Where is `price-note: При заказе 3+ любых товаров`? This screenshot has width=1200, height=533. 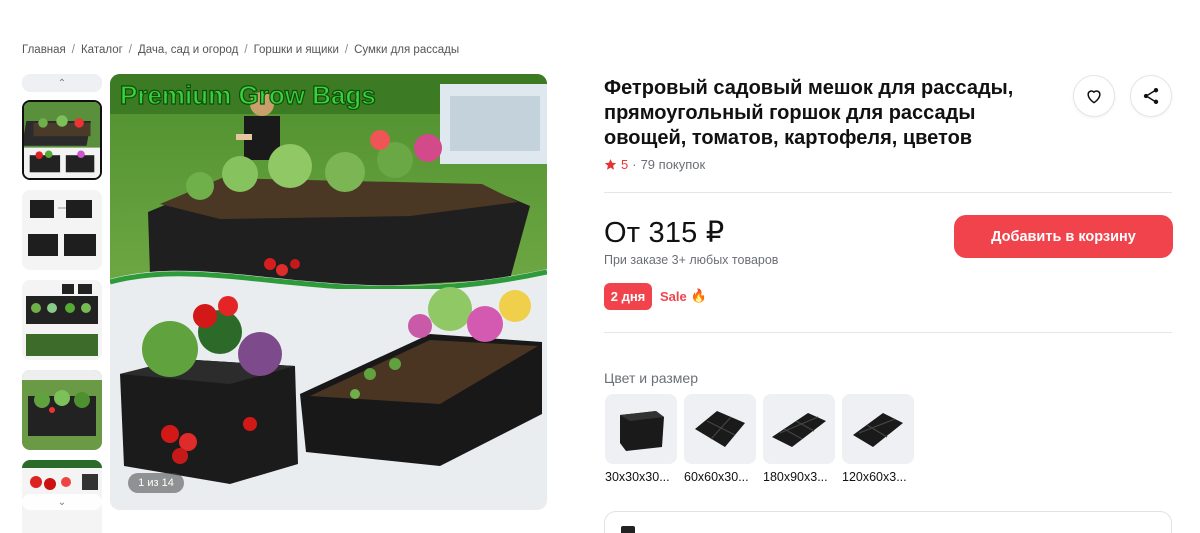 price-note: При заказе 3+ любых товаров is located at coordinates (691, 260).